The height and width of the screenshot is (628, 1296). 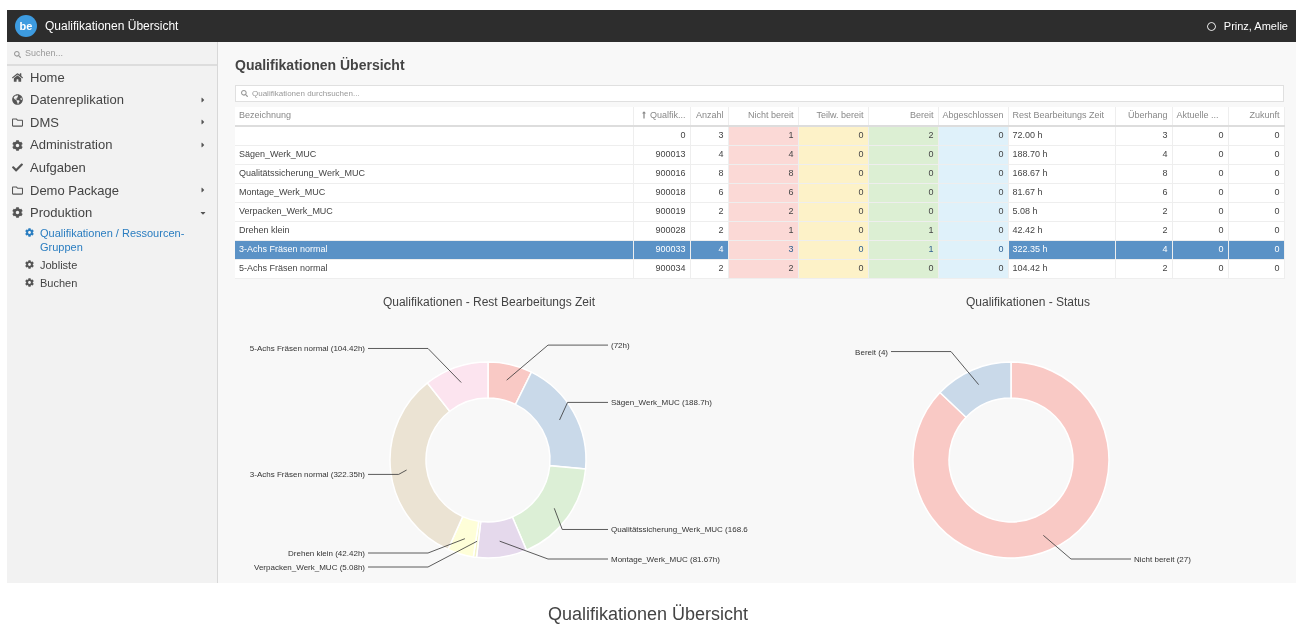 I want to click on nav-item: Aufgaben, so click(x=112, y=167).